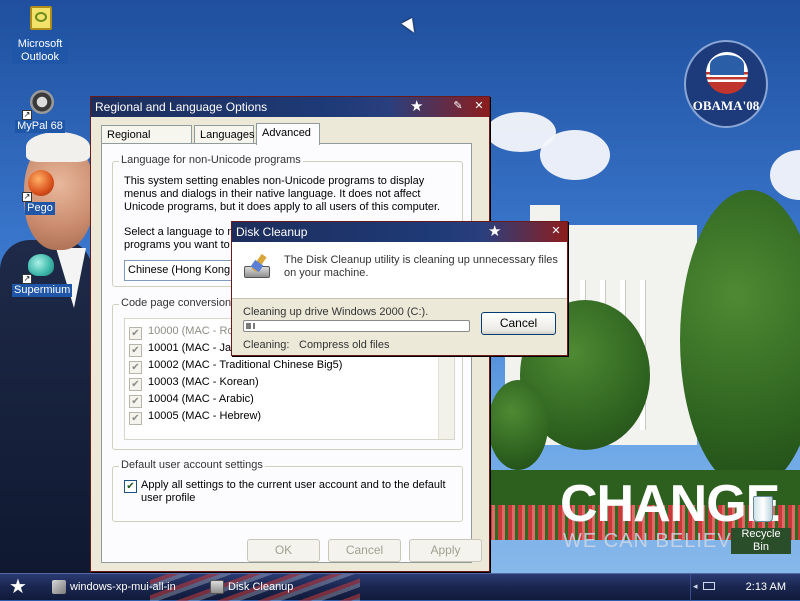 This screenshot has width=800, height=601. What do you see at coordinates (761, 510) in the screenshot?
I see `recycle-bin-icon` at bounding box center [761, 510].